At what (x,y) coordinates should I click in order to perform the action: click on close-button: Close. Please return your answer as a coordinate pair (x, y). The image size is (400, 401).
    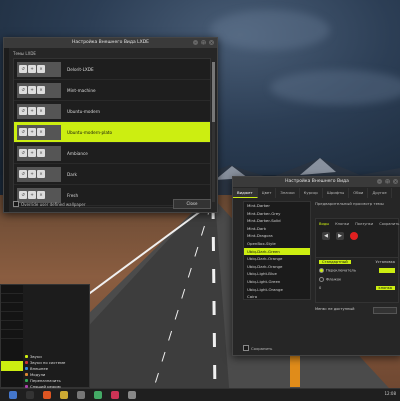
    Looking at the image, I should click on (192, 204).